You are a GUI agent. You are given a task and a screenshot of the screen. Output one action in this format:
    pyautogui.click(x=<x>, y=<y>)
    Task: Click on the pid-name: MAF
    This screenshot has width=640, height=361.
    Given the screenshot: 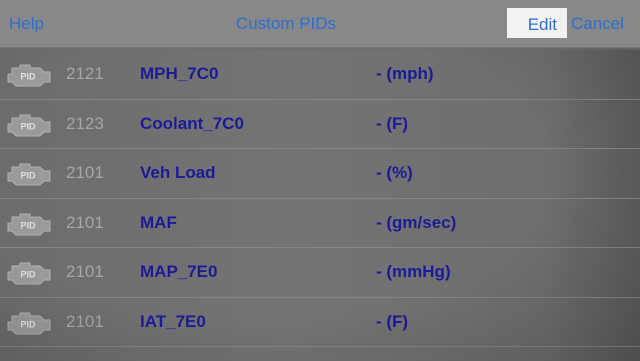 What is the action you would take?
    pyautogui.click(x=158, y=222)
    